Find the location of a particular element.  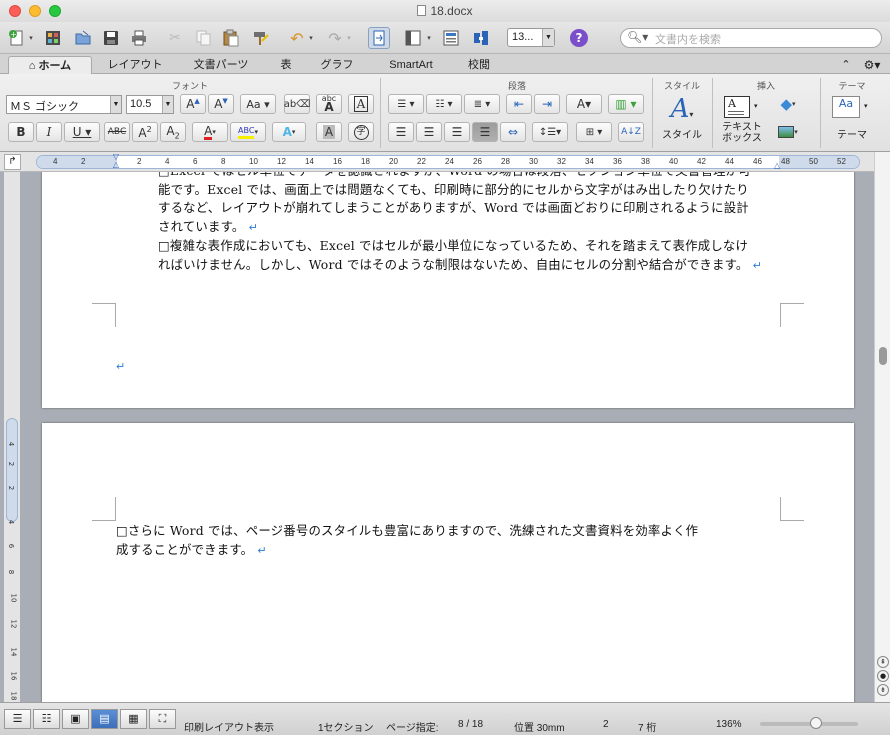

paste-icon is located at coordinates (231, 38).